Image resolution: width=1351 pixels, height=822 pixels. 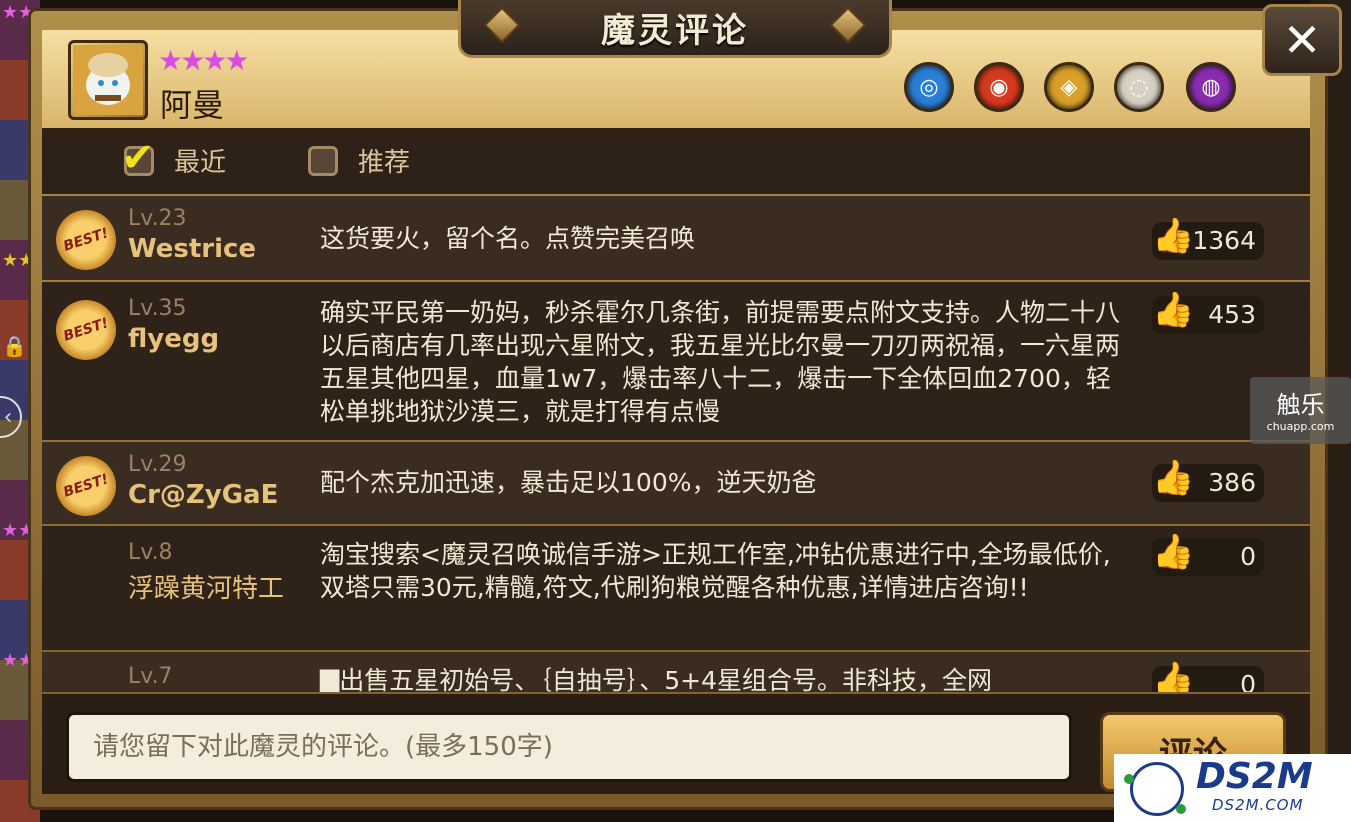 I want to click on filter-recommended: 推荐, so click(x=359, y=160).